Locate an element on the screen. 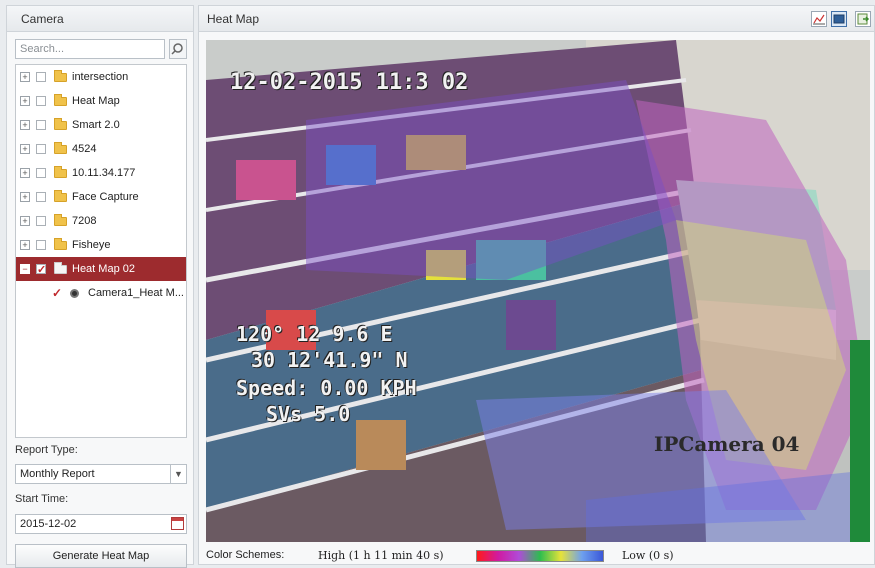  high-value-label: High (1 h 11 min 40 s) is located at coordinates (381, 555).